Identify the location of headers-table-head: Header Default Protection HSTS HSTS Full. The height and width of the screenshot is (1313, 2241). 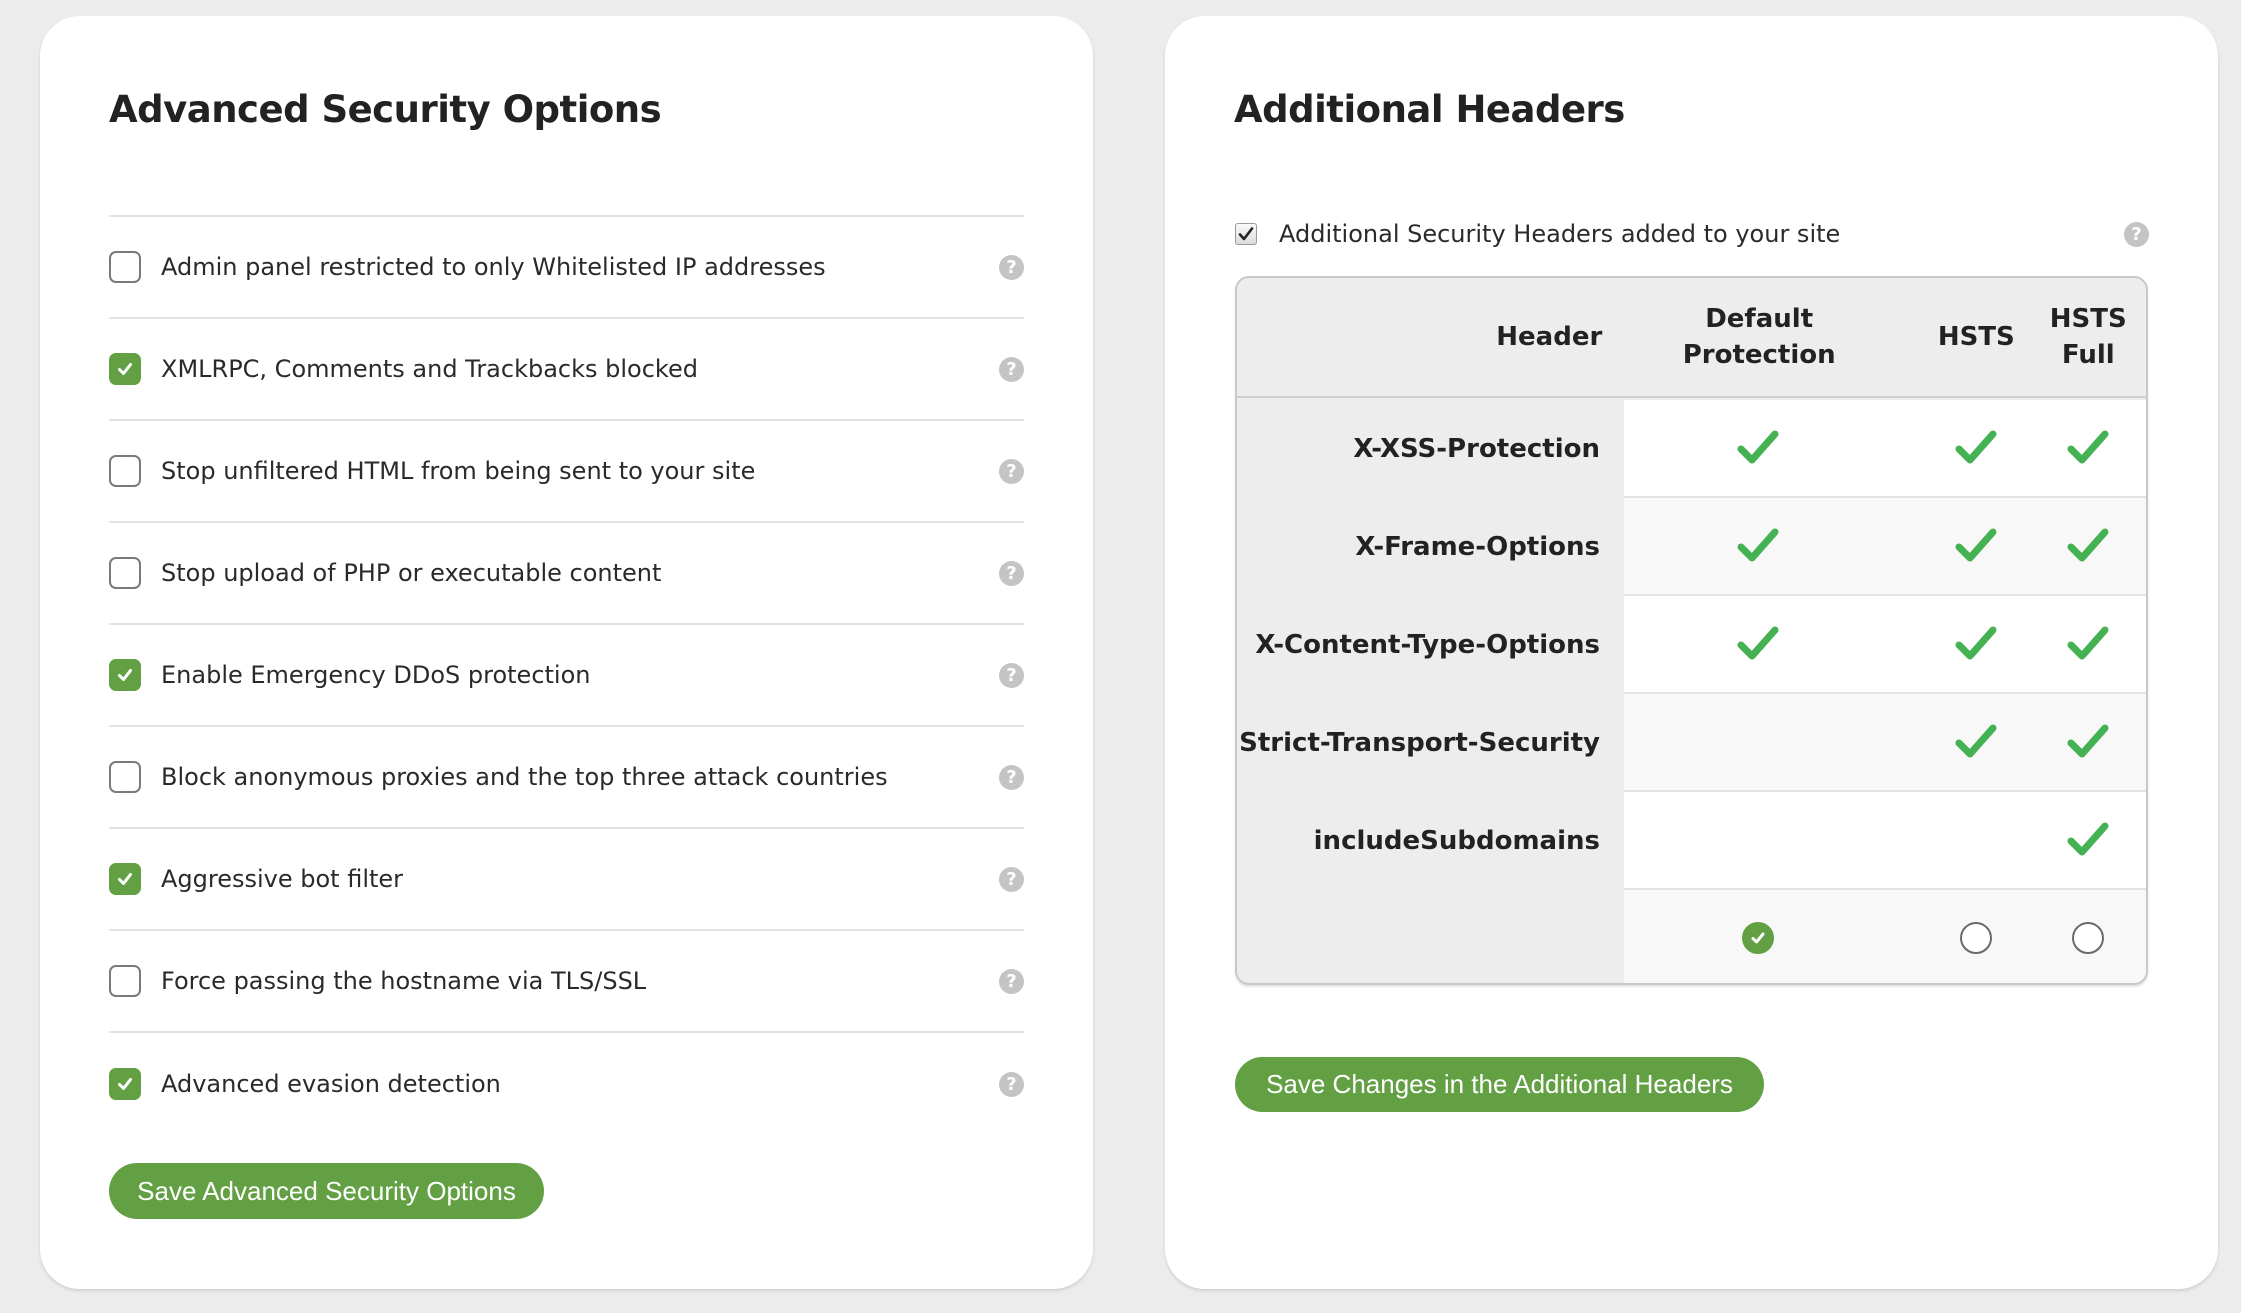
(1691, 338).